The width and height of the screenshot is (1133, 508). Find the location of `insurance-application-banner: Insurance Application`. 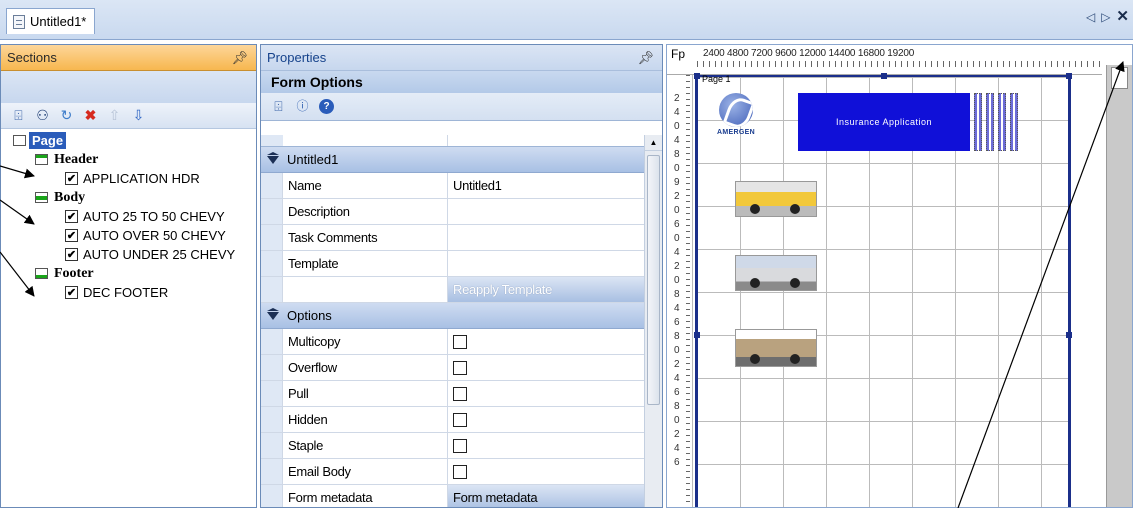

insurance-application-banner: Insurance Application is located at coordinates (884, 122).